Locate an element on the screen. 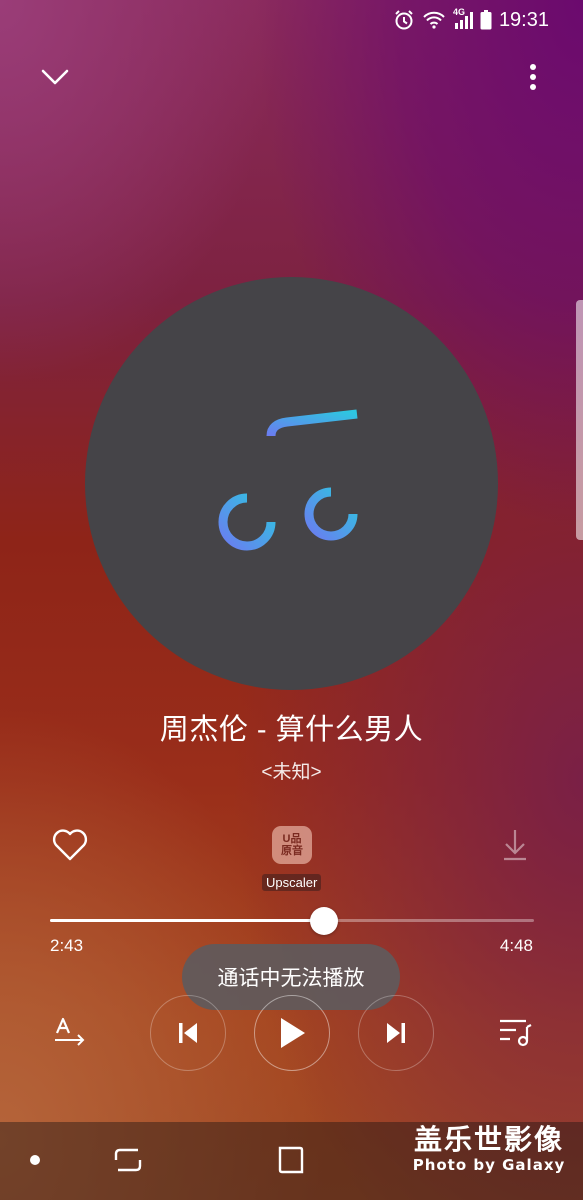  progress-fill is located at coordinates (187, 920).